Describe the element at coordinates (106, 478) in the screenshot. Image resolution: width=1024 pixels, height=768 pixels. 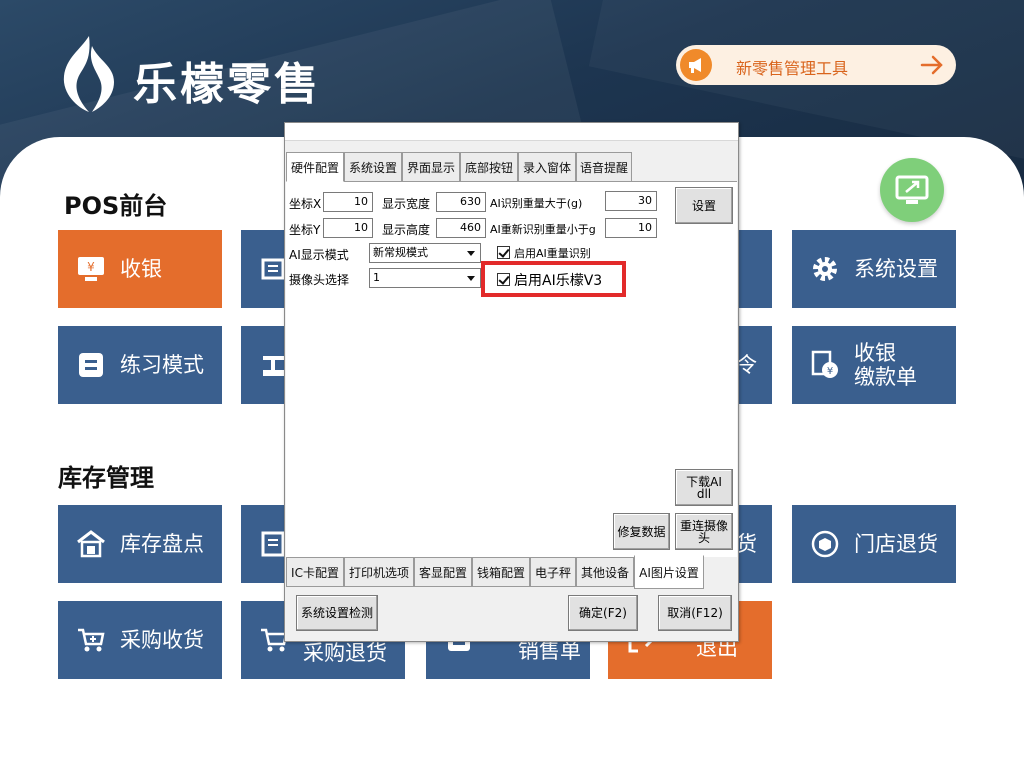
I see `section-title-stock: 库存管理` at that location.